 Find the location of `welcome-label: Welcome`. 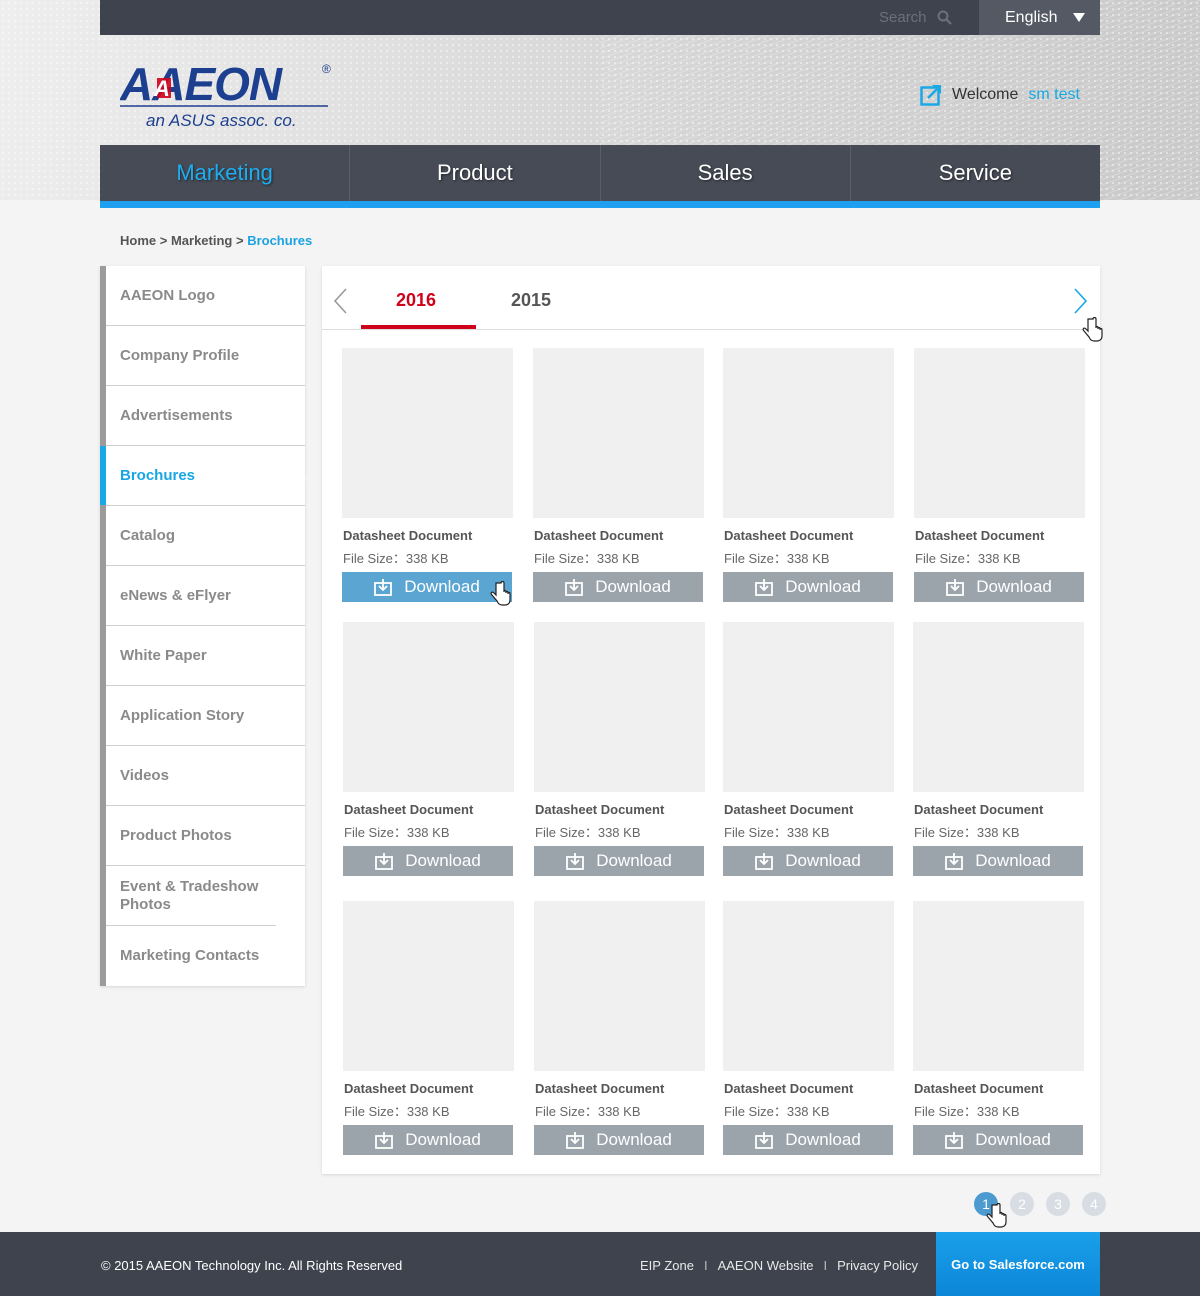

welcome-label: Welcome is located at coordinates (985, 94).